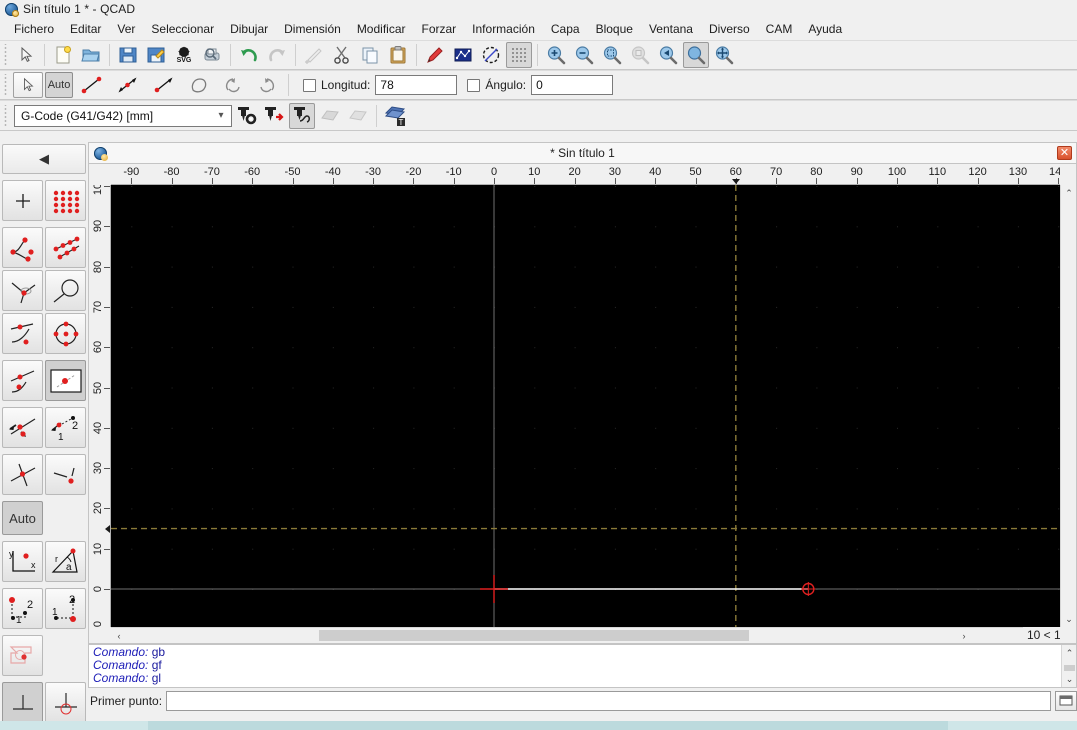  What do you see at coordinates (274, 116) in the screenshot?
I see `tool-export-icon` at bounding box center [274, 116].